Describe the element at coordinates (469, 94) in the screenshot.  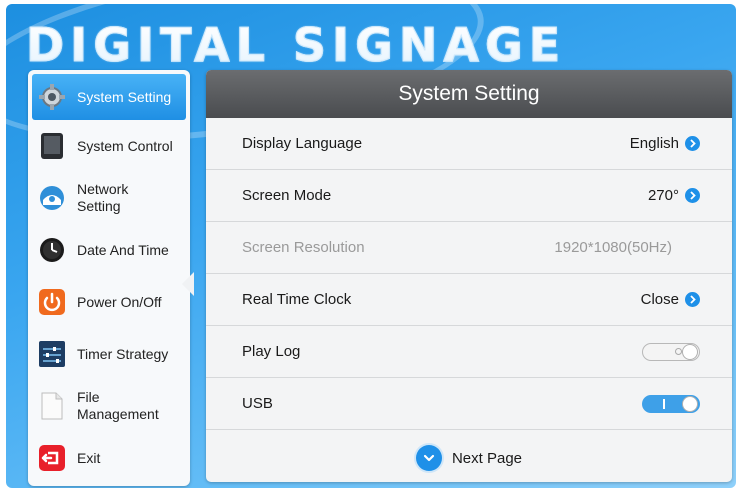
I see `panel-title: System Setting` at that location.